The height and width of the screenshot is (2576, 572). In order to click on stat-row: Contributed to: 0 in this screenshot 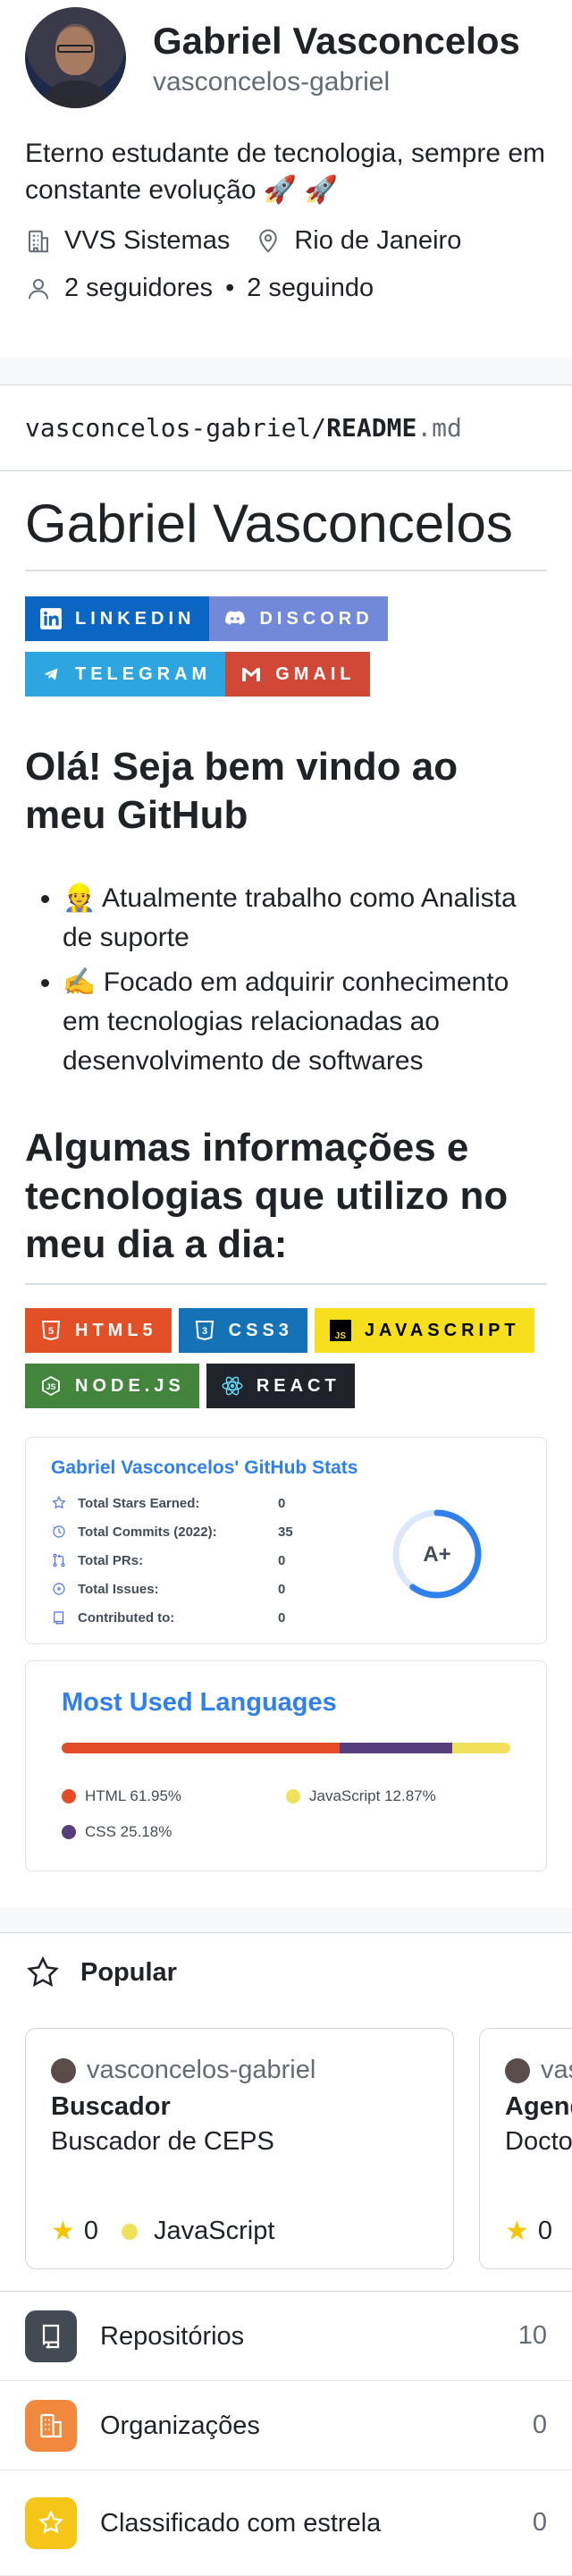, I will do `click(286, 1617)`.